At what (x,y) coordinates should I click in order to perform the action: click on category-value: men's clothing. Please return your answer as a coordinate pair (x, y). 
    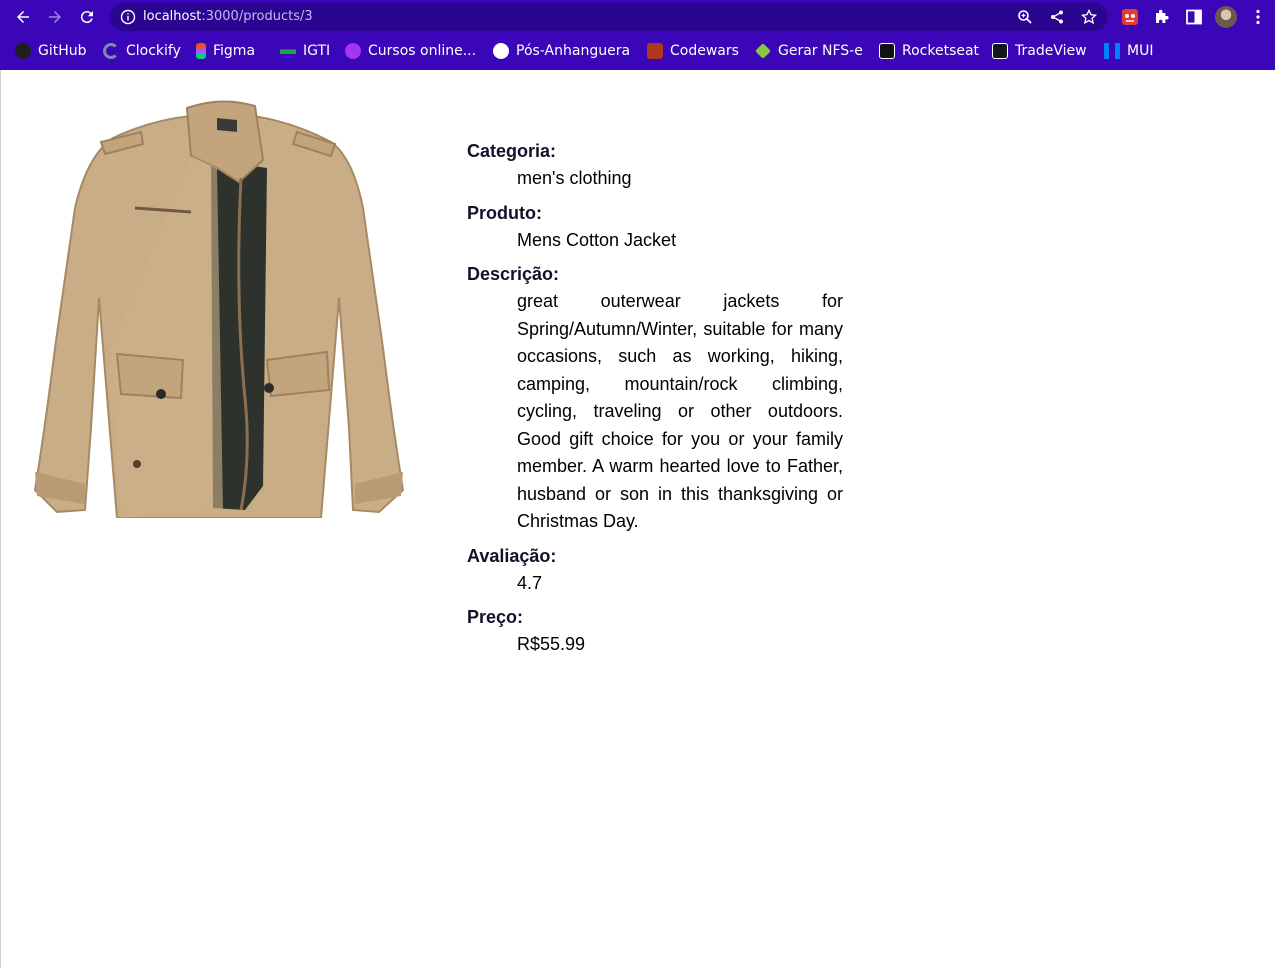
    Looking at the image, I should click on (574, 178).